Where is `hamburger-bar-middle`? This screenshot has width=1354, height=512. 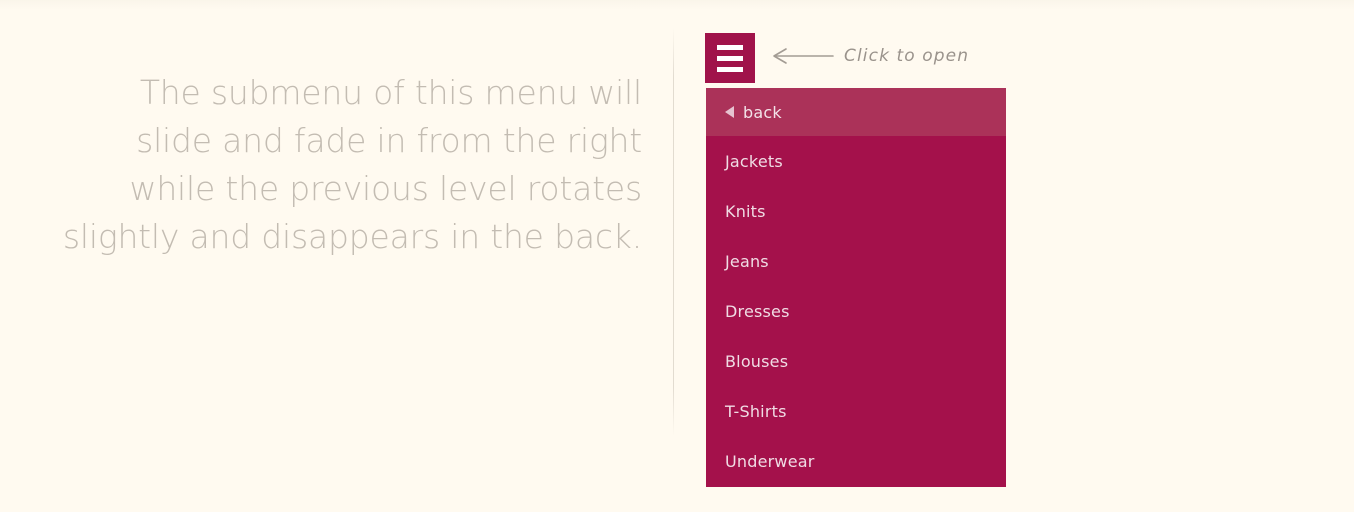
hamburger-bar-middle is located at coordinates (730, 58).